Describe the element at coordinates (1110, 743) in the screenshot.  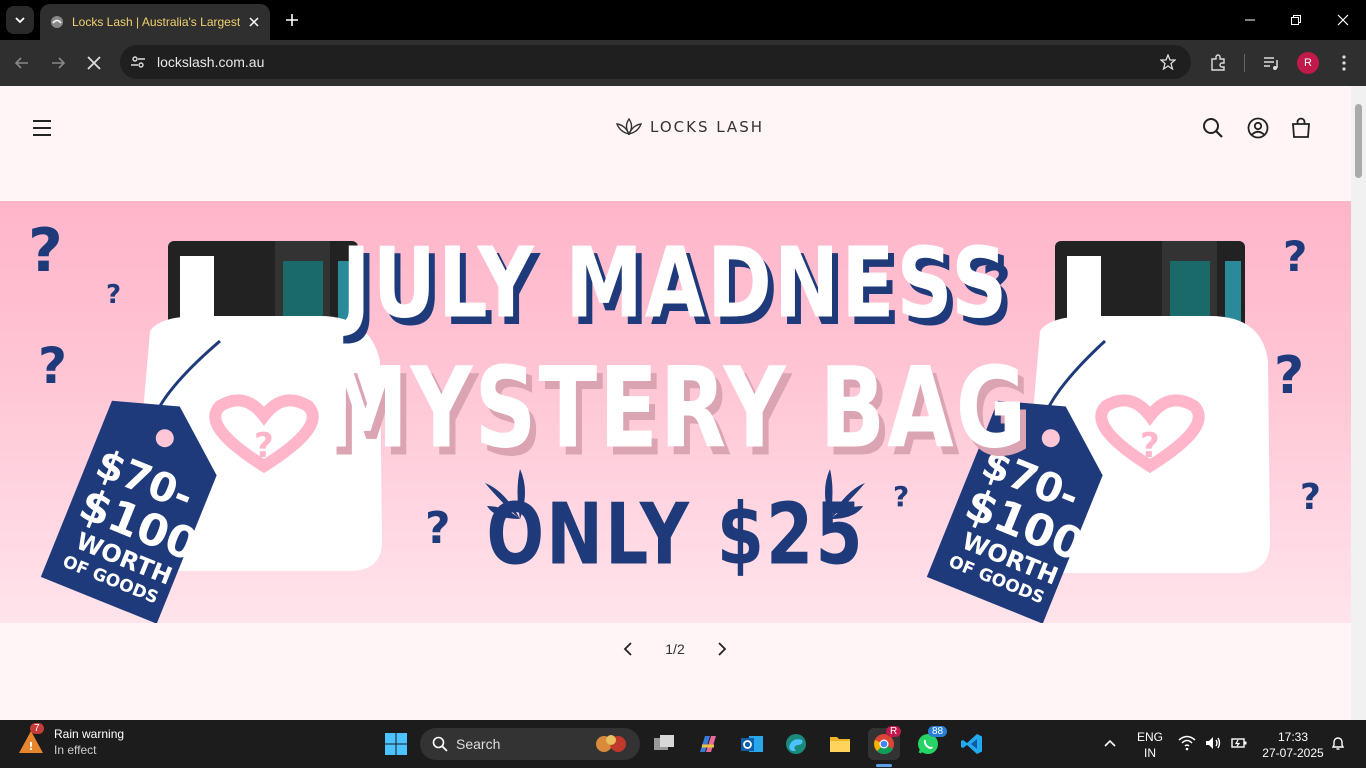
I see `chevron-up-icon` at that location.